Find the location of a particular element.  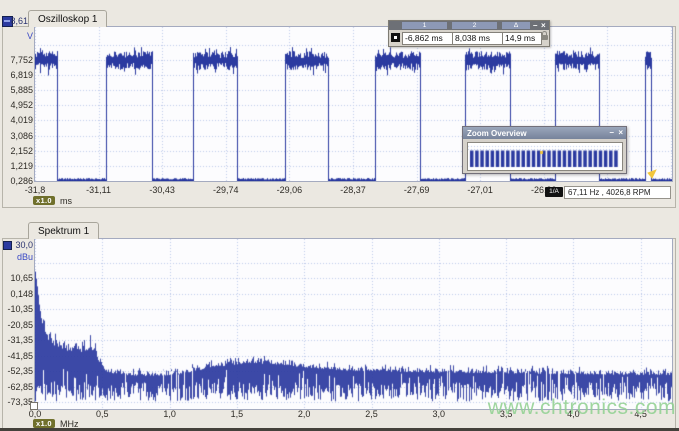

x-tick-label: -29,74 is located at coordinates (226, 190).